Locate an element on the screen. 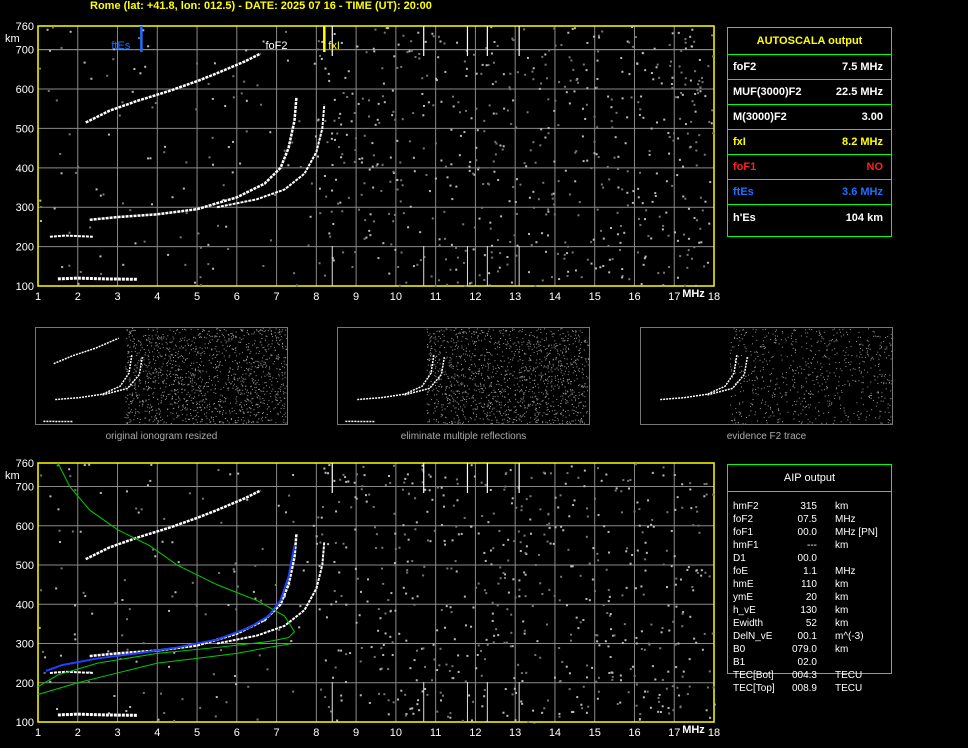 The image size is (968, 748). aip-title: AIP output is located at coordinates (809, 478).